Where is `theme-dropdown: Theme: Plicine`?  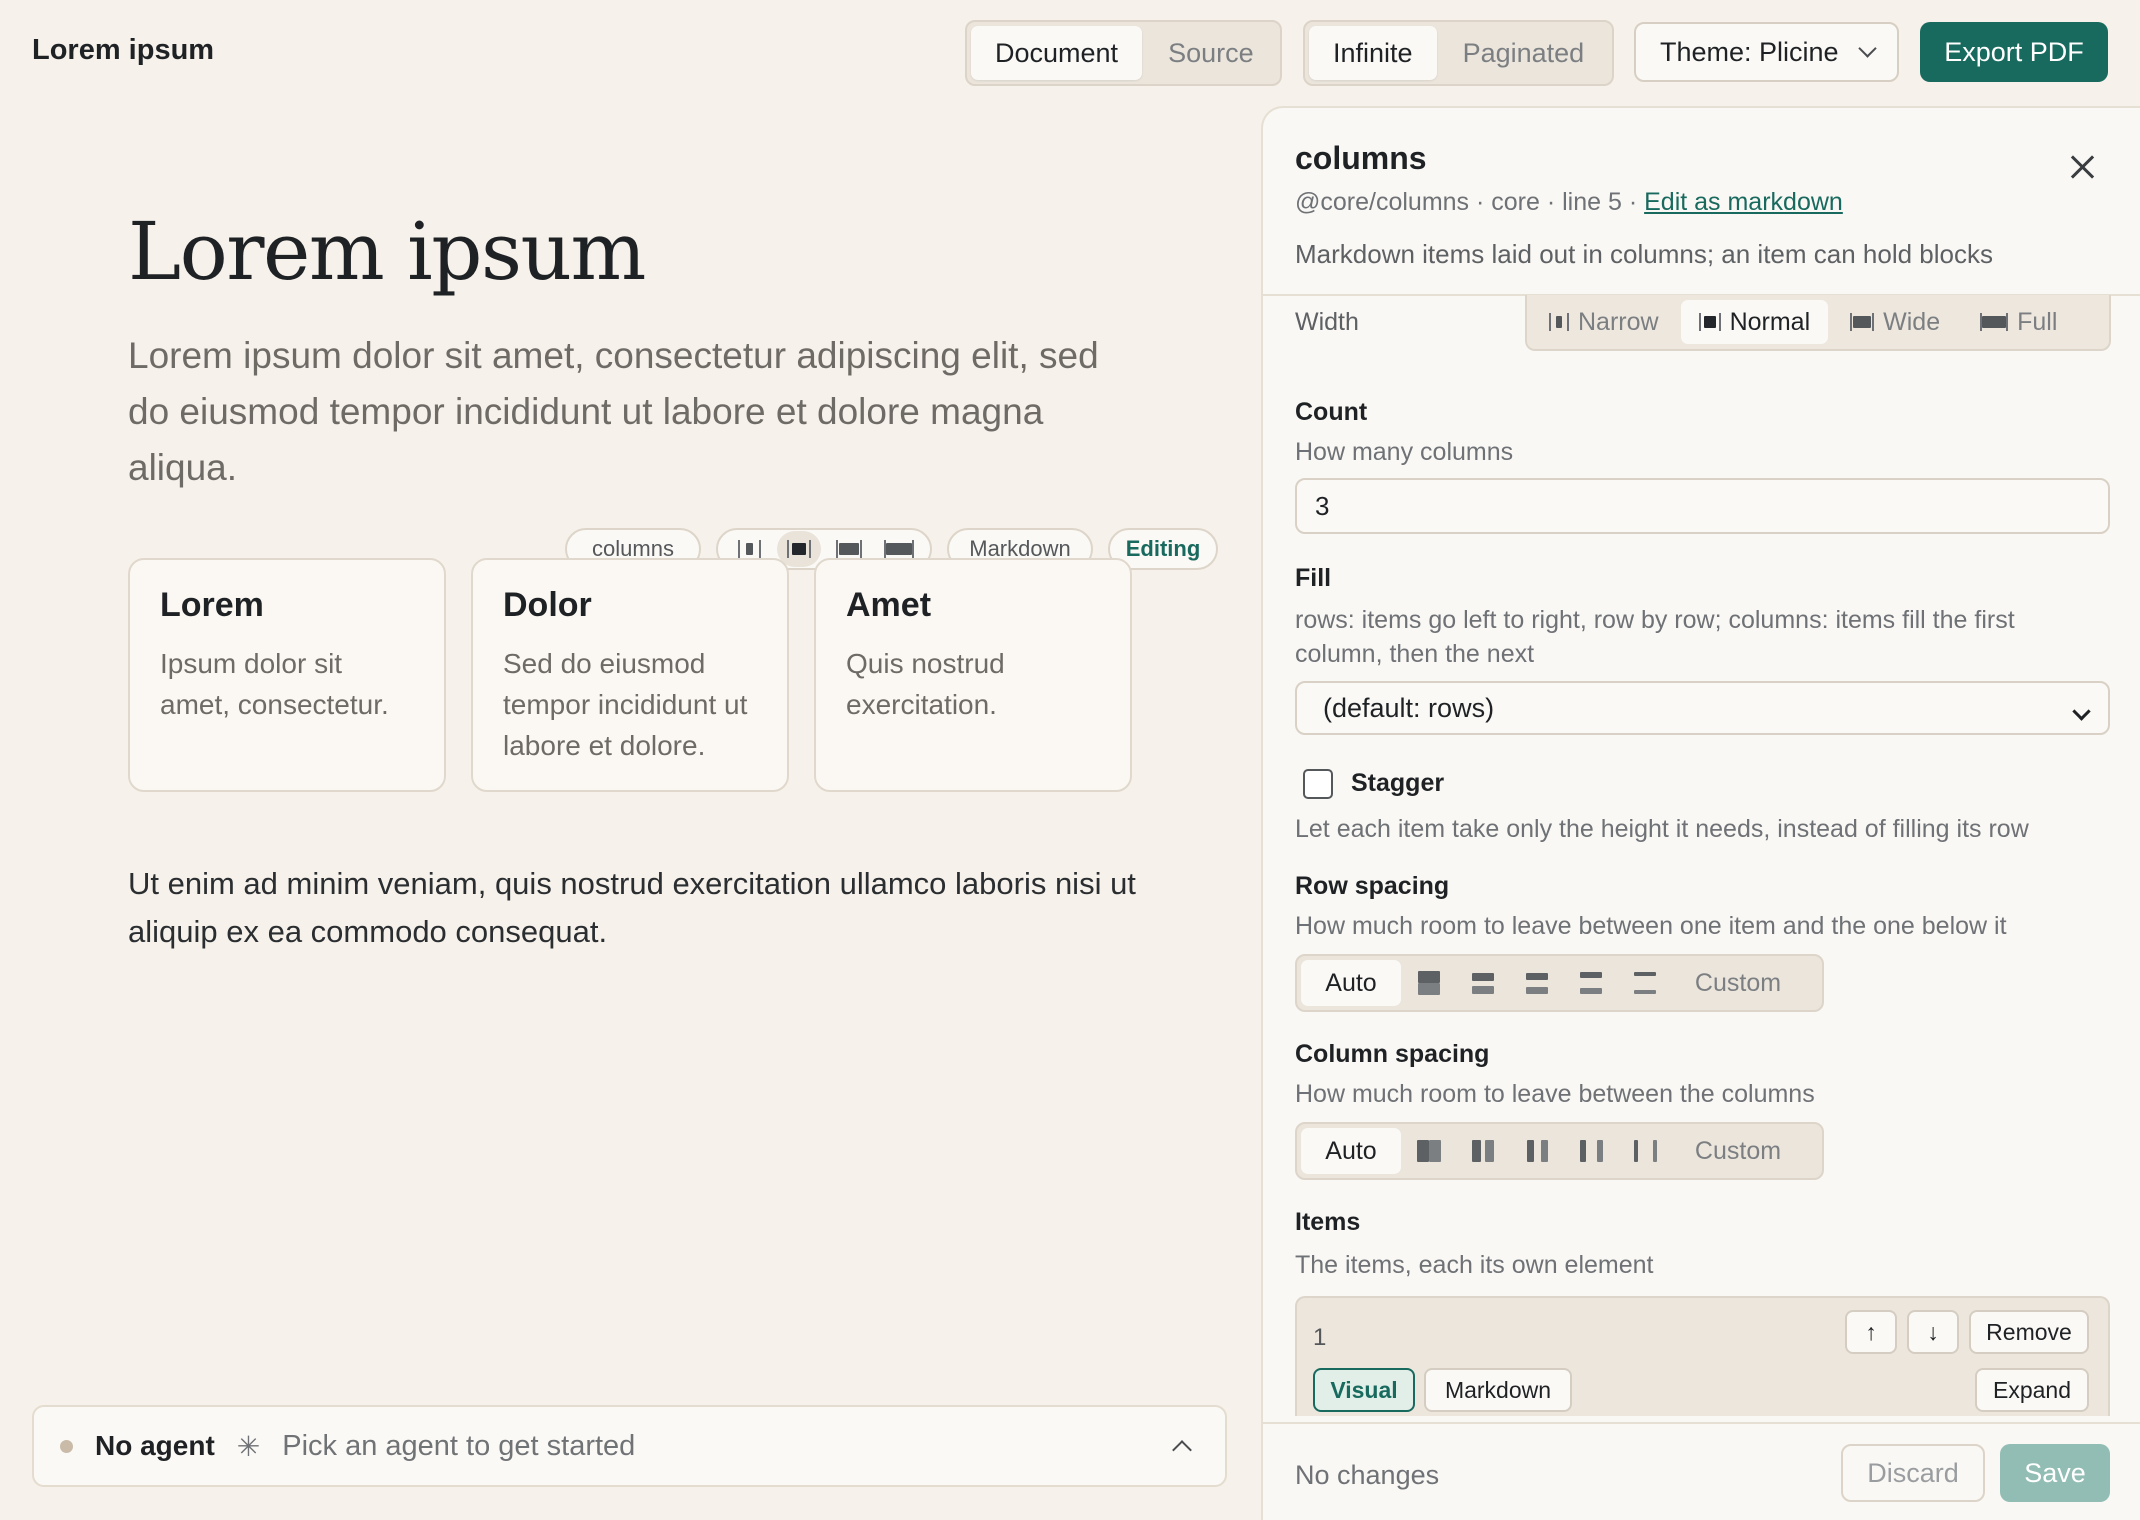 theme-dropdown: Theme: Plicine is located at coordinates (1766, 52).